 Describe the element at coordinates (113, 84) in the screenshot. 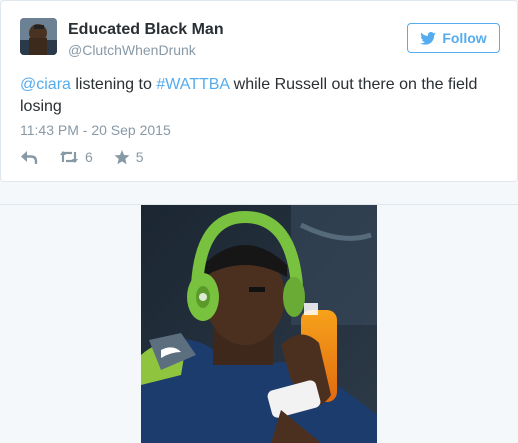

I see `tweet-text-segment: listening to` at that location.